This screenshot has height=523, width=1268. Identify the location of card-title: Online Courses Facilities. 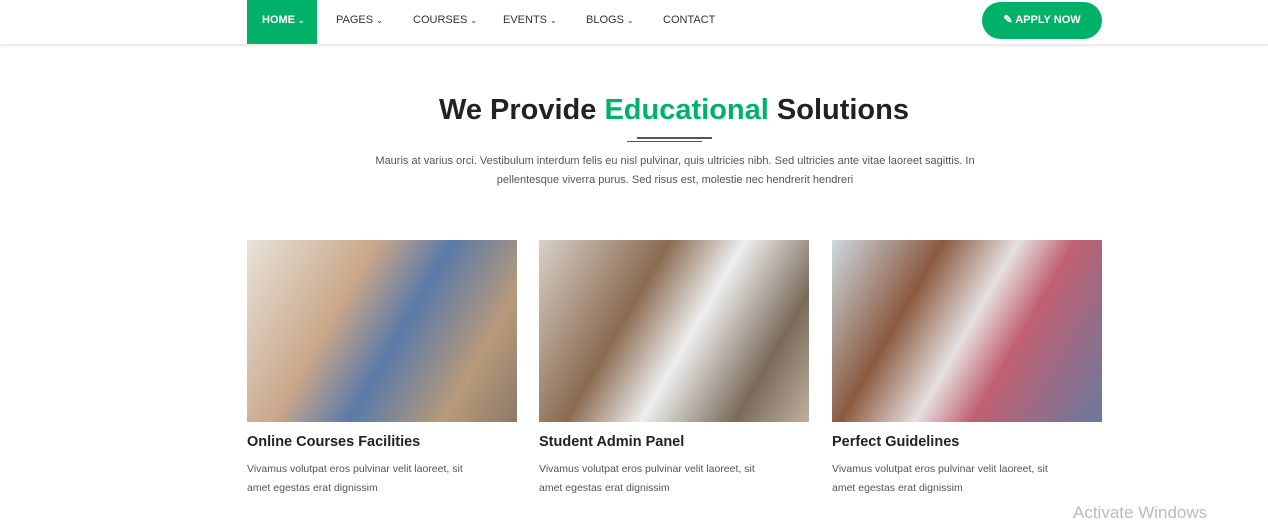
(382, 442).